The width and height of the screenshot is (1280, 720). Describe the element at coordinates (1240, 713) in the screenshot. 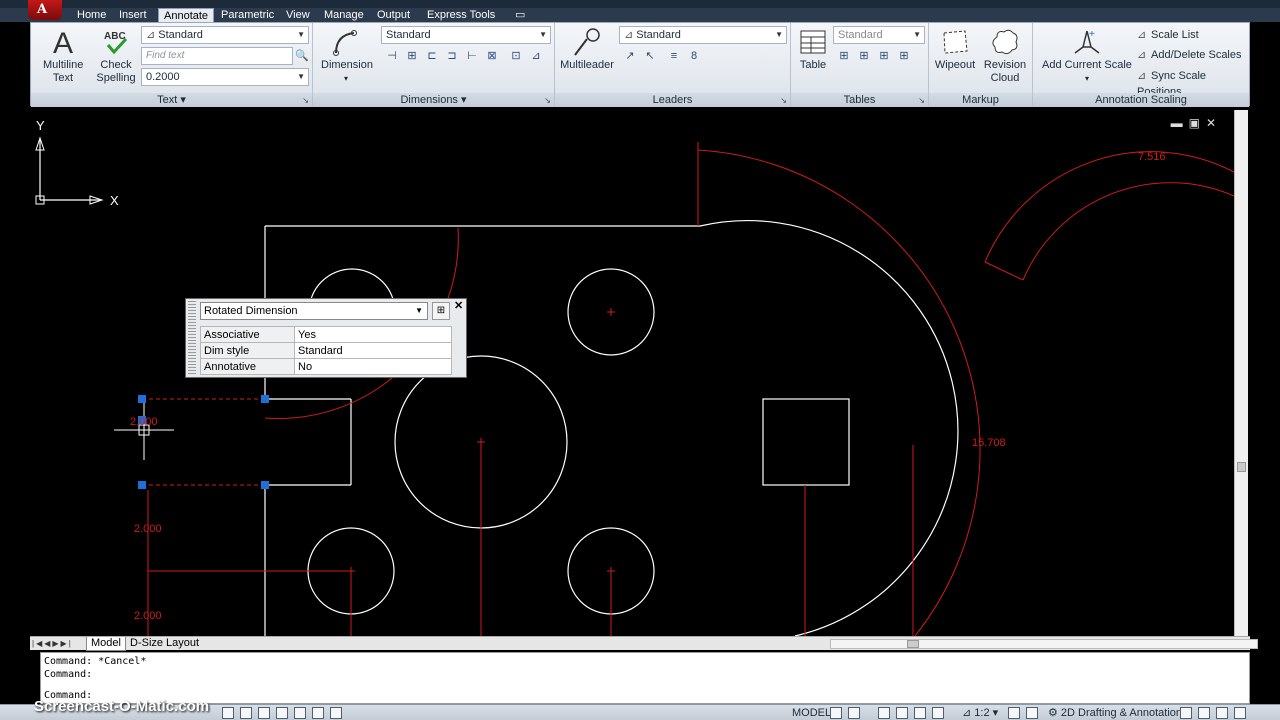

I see `clean-screen-icon` at that location.